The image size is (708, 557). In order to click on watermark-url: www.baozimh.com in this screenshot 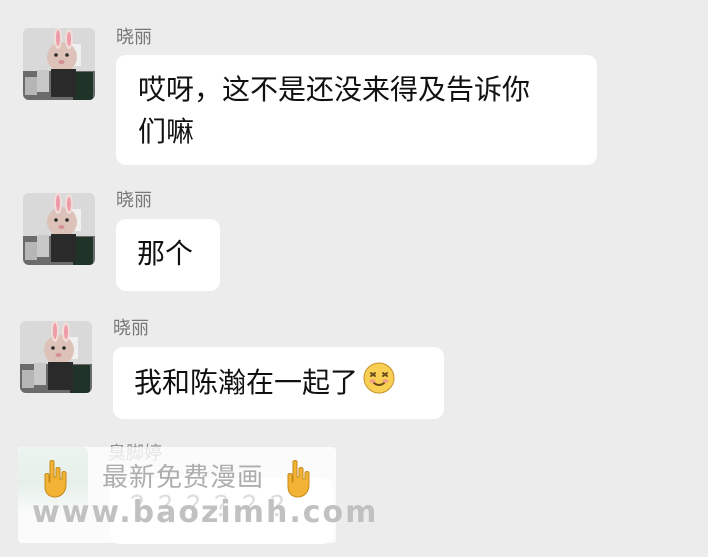, I will do `click(205, 512)`.